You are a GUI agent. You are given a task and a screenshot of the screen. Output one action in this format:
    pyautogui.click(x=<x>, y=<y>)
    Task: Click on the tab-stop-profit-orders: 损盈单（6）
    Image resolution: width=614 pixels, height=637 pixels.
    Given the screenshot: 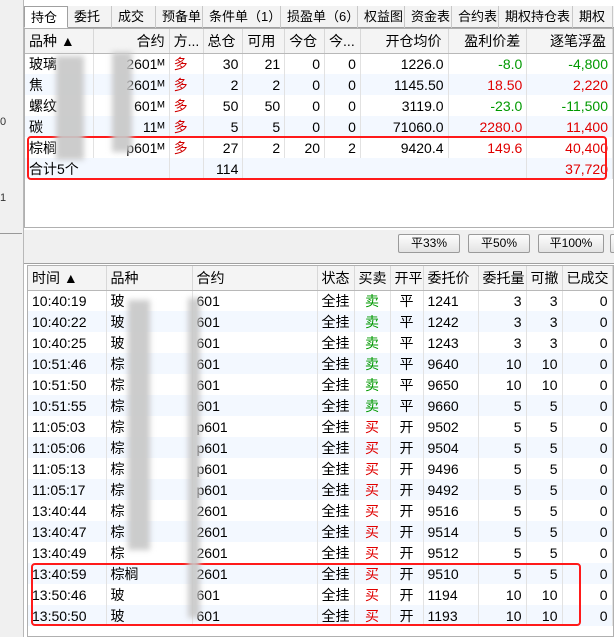 What is the action you would take?
    pyautogui.click(x=320, y=17)
    